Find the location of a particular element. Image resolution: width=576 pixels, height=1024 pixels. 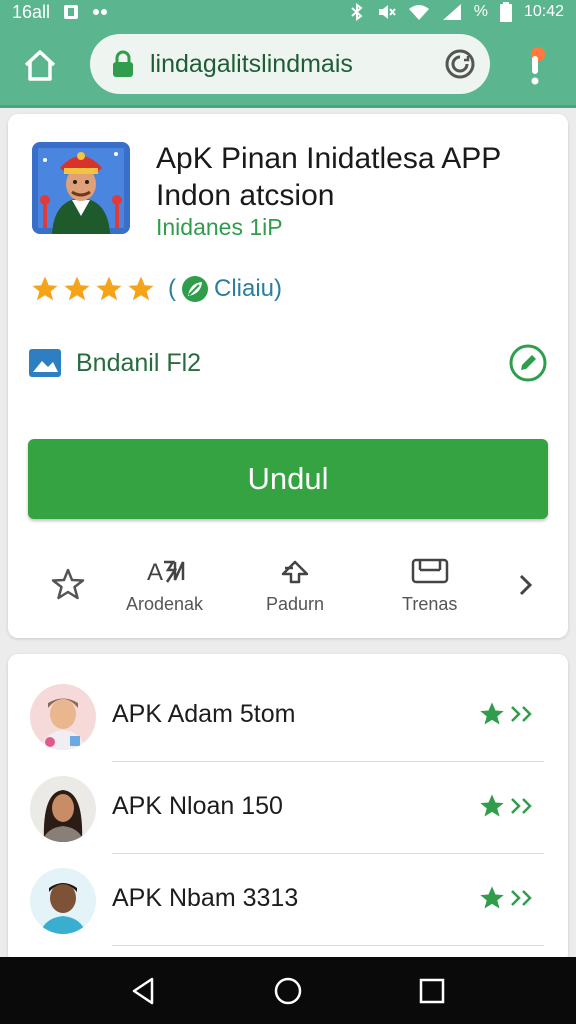

system-nav-bar is located at coordinates (288, 990).